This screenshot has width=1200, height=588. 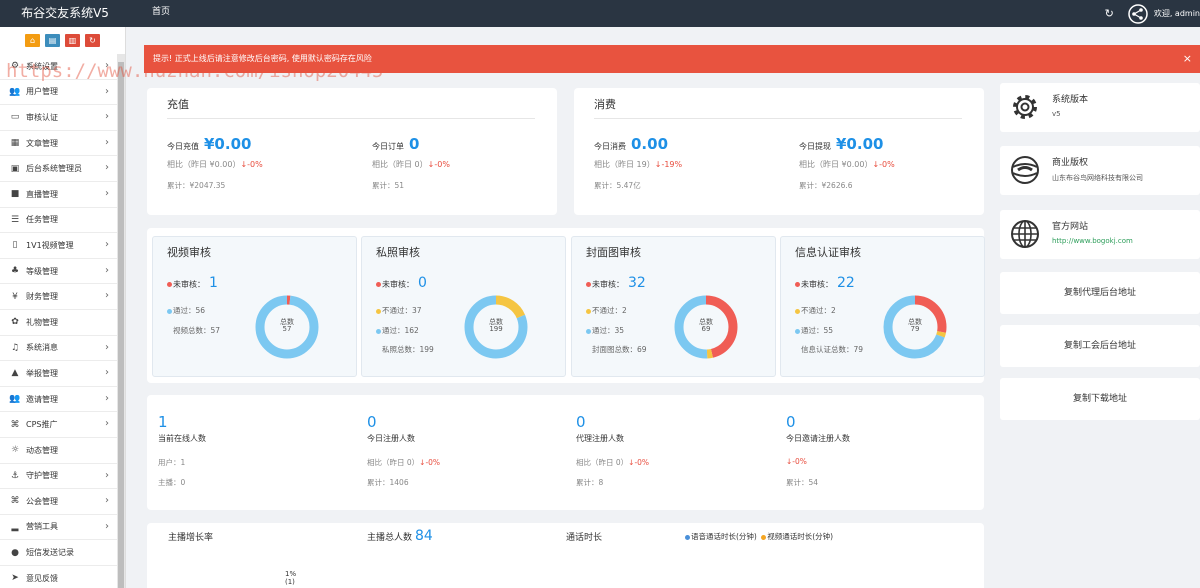 I want to click on sidebar-item: ⌘ 公会管理 ›, so click(x=62, y=502).